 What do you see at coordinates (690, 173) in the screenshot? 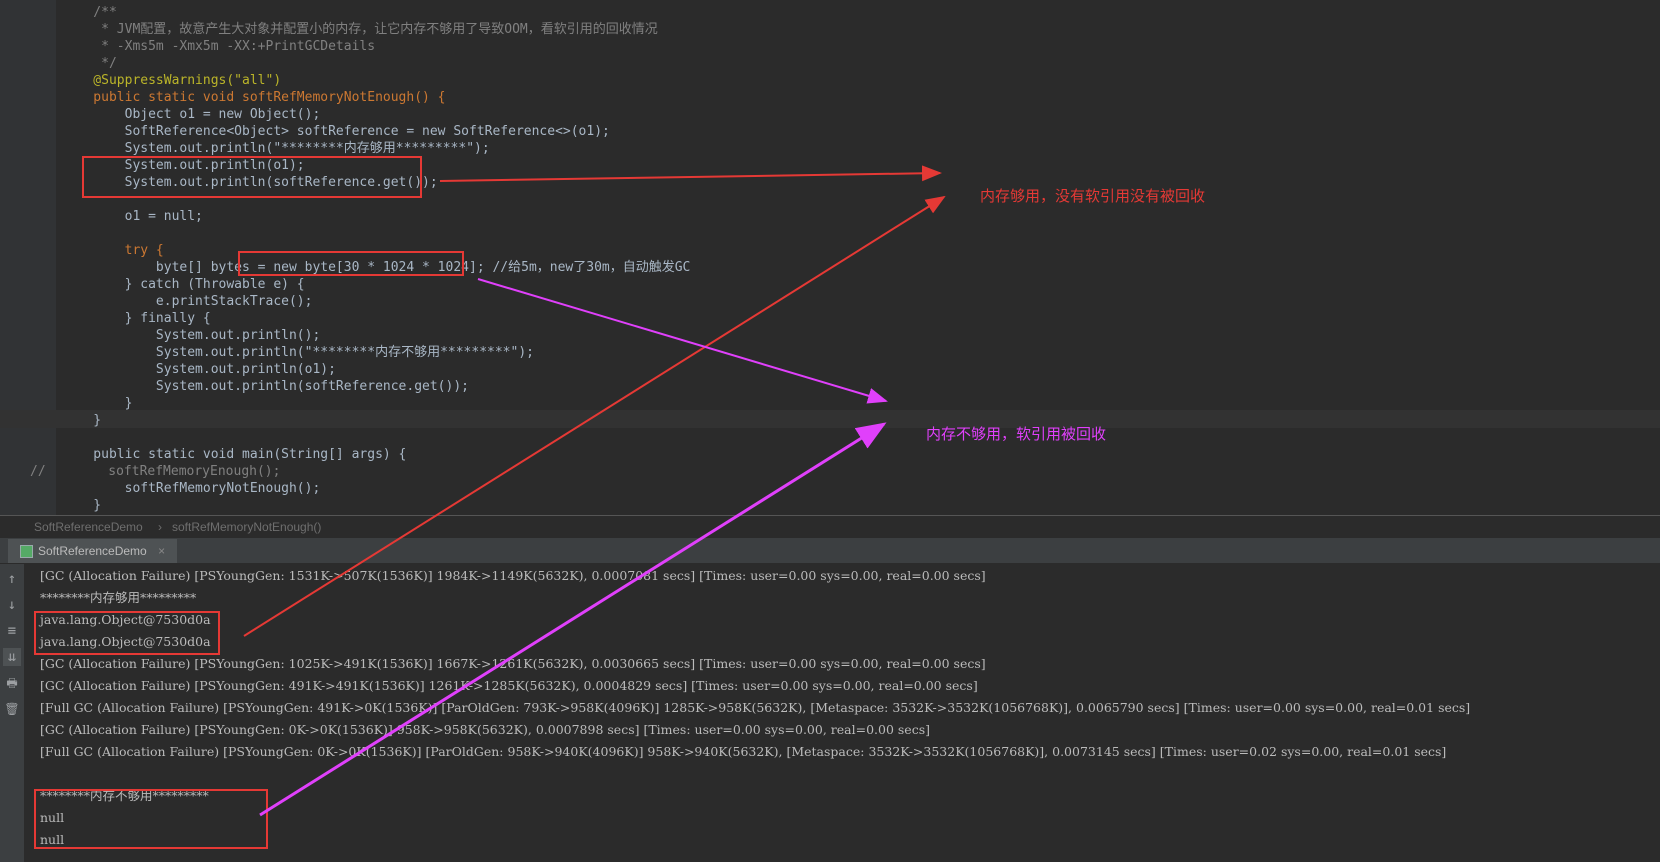
I see `arrow-code-to-enough-note` at bounding box center [690, 173].